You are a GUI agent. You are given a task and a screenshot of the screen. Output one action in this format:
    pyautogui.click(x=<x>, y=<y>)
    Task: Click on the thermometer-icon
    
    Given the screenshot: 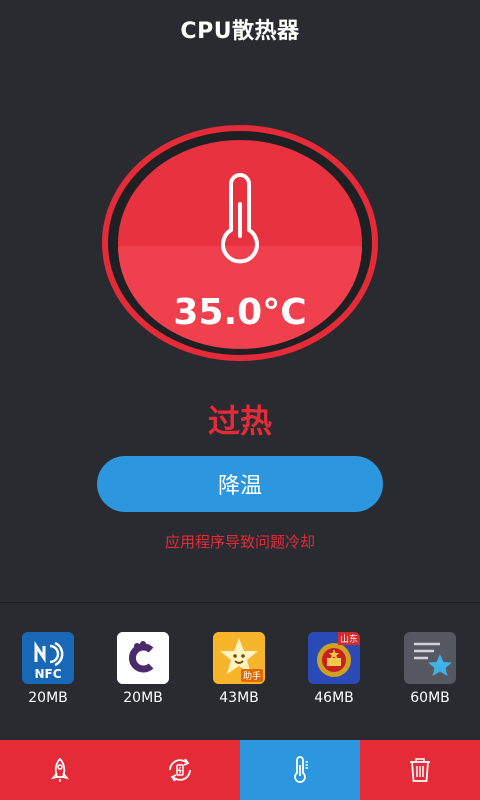 What is the action you would take?
    pyautogui.click(x=301, y=769)
    